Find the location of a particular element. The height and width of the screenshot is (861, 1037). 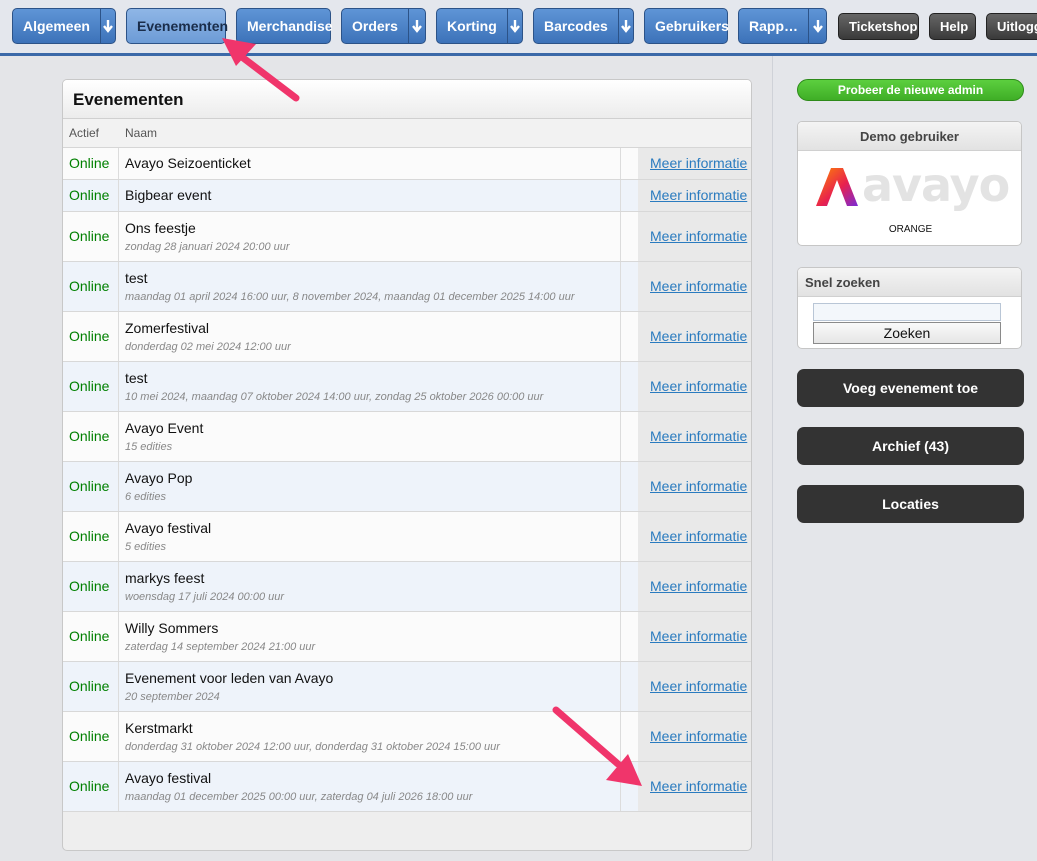

nav-gebruikers: Gebruikers is located at coordinates (686, 26).